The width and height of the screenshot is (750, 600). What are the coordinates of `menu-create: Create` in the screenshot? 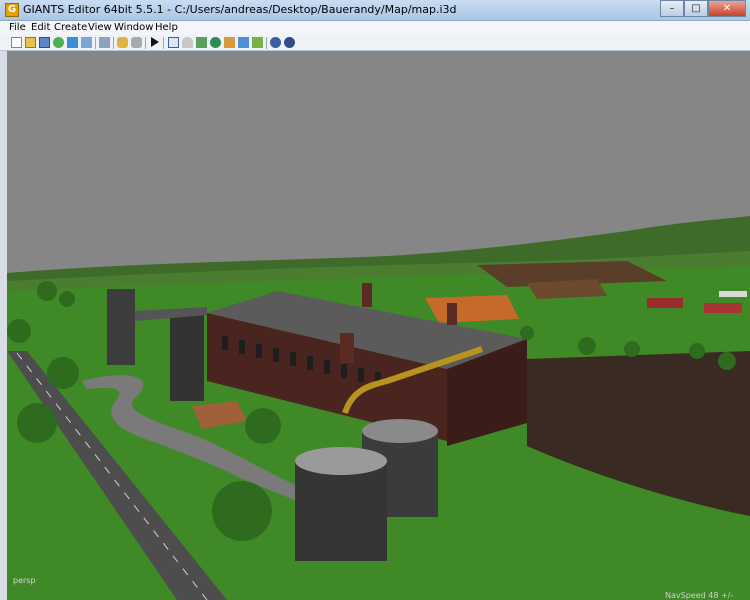 It's located at (70, 28).